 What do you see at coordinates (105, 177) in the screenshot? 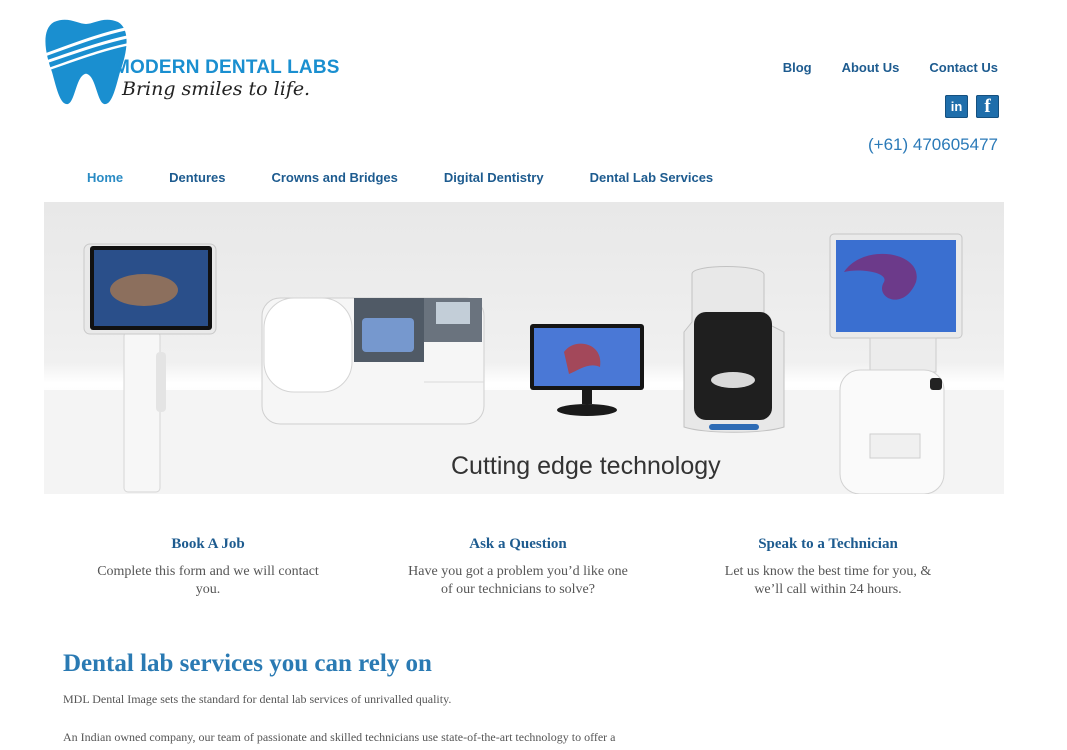
I see `nav-home-link: Home` at bounding box center [105, 177].